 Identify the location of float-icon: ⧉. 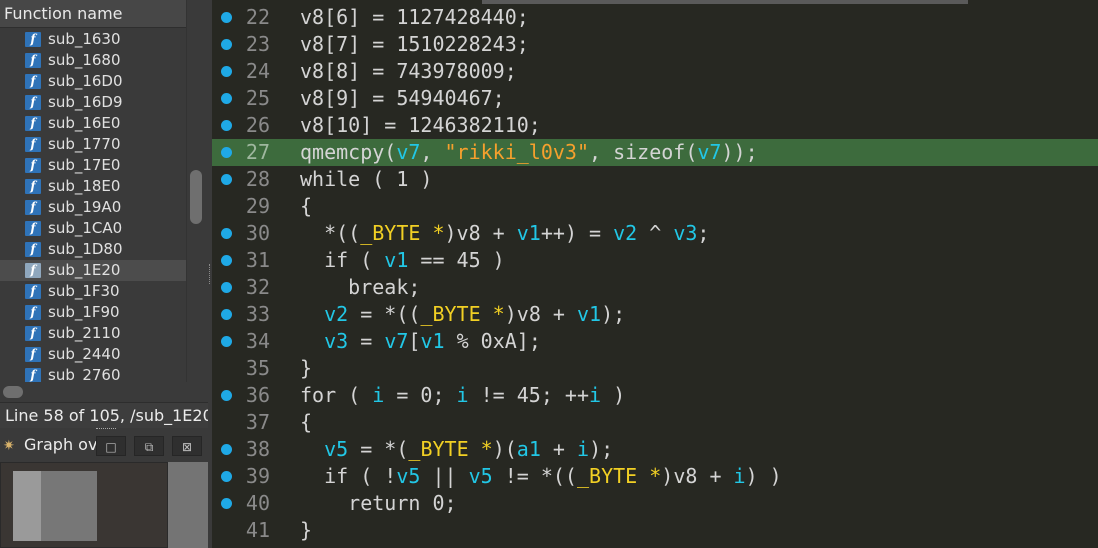
(149, 446).